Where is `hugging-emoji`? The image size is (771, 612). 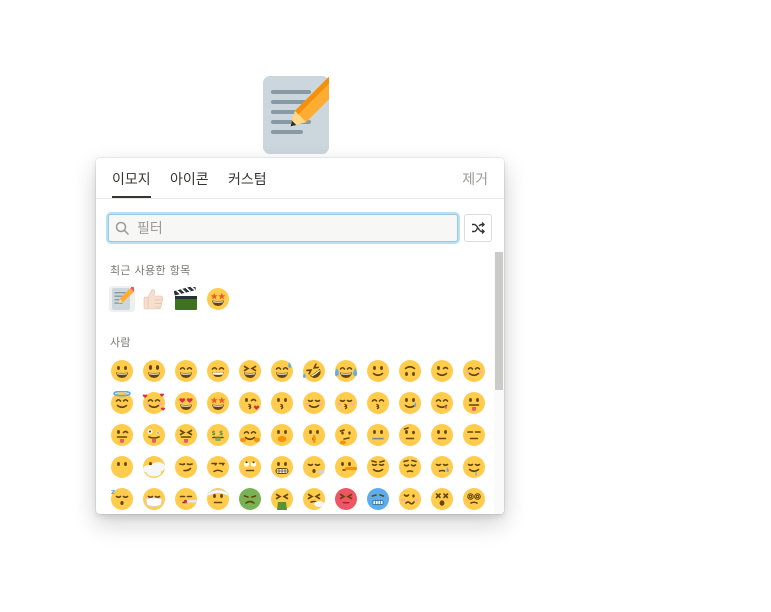
hugging-emoji is located at coordinates (250, 435).